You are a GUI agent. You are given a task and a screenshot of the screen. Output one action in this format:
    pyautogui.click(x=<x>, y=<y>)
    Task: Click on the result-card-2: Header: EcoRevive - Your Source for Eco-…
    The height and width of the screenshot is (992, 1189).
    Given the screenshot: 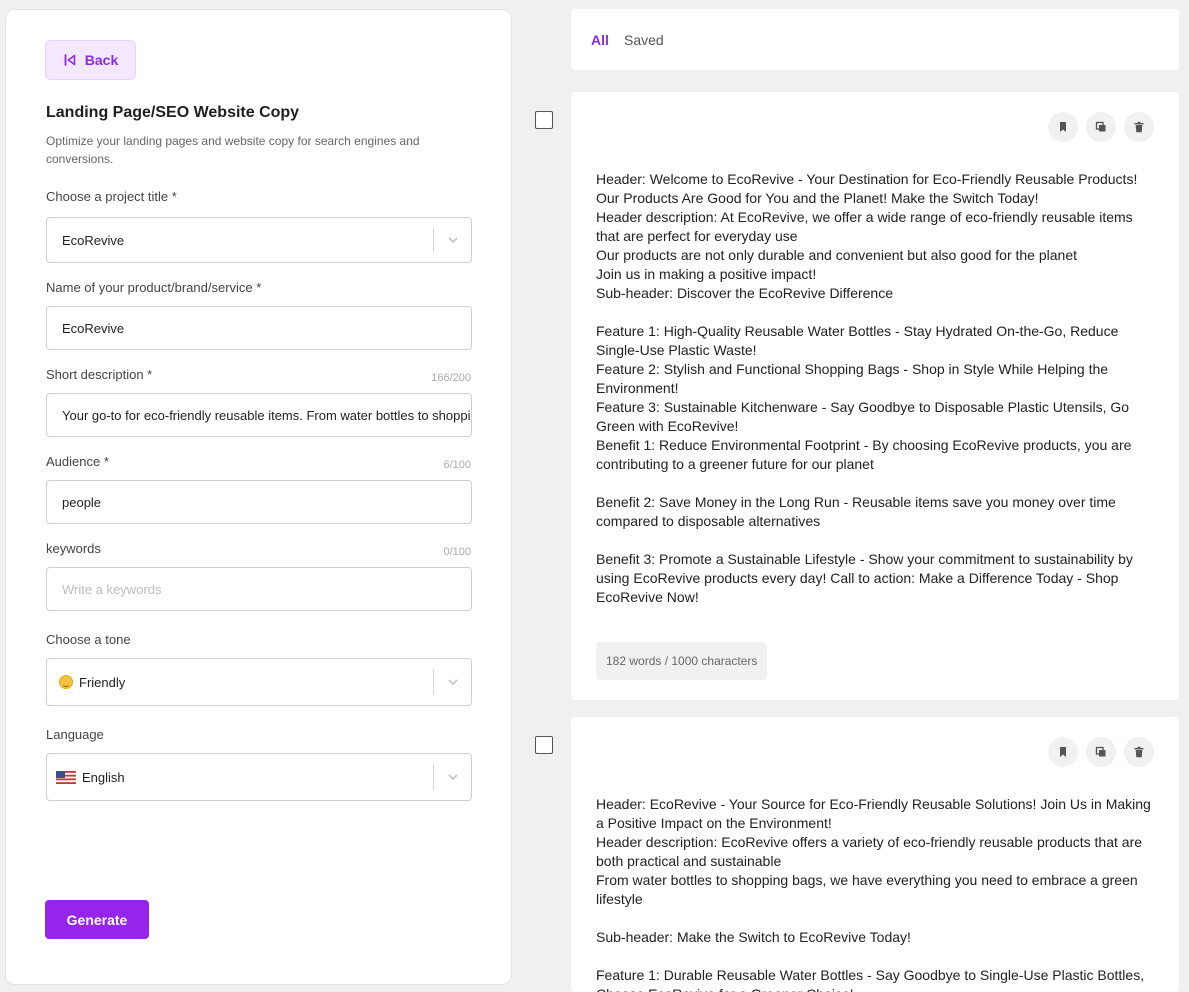 What is the action you would take?
    pyautogui.click(x=875, y=854)
    